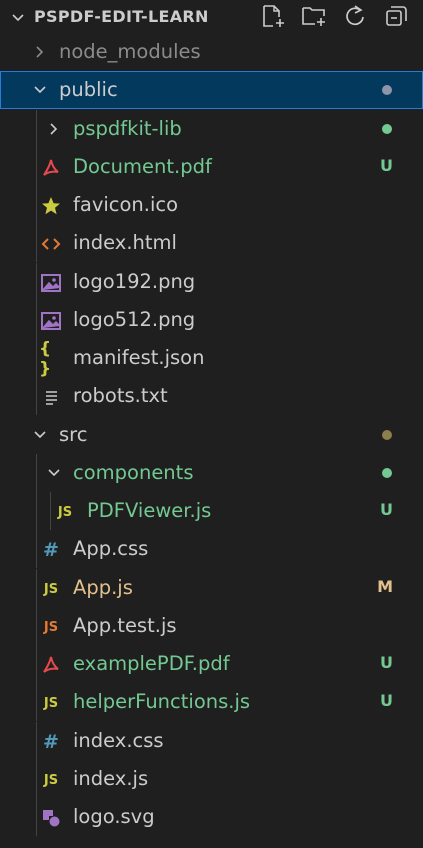 The image size is (423, 848). Describe the element at coordinates (88, 89) in the screenshot. I see `folder-label: public` at that location.